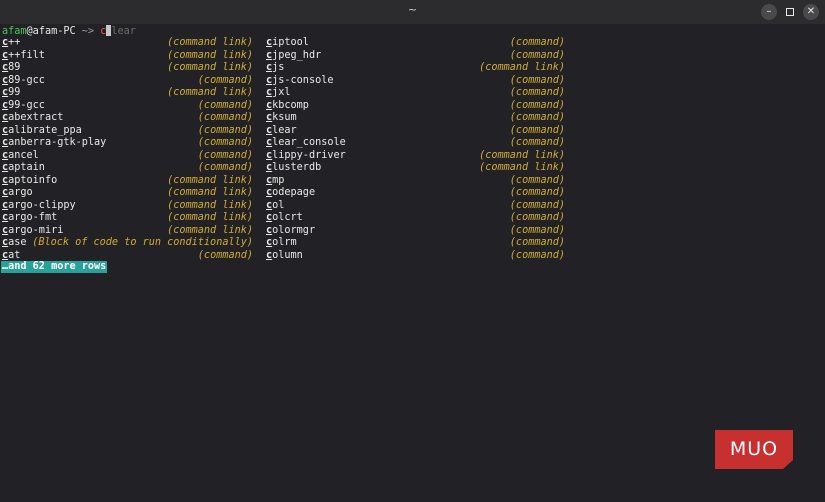  Describe the element at coordinates (769, 12) in the screenshot. I see `minimize-button: –` at that location.